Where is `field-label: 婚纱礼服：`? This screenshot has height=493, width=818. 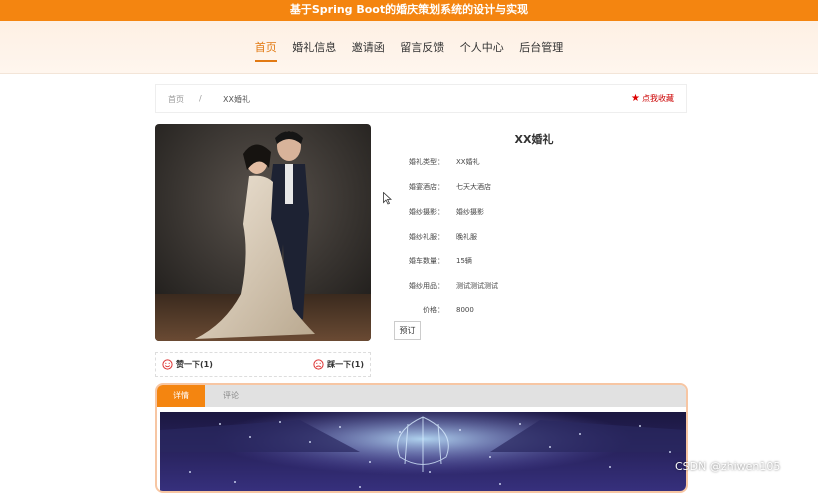 field-label: 婚纱礼服： is located at coordinates (426, 237).